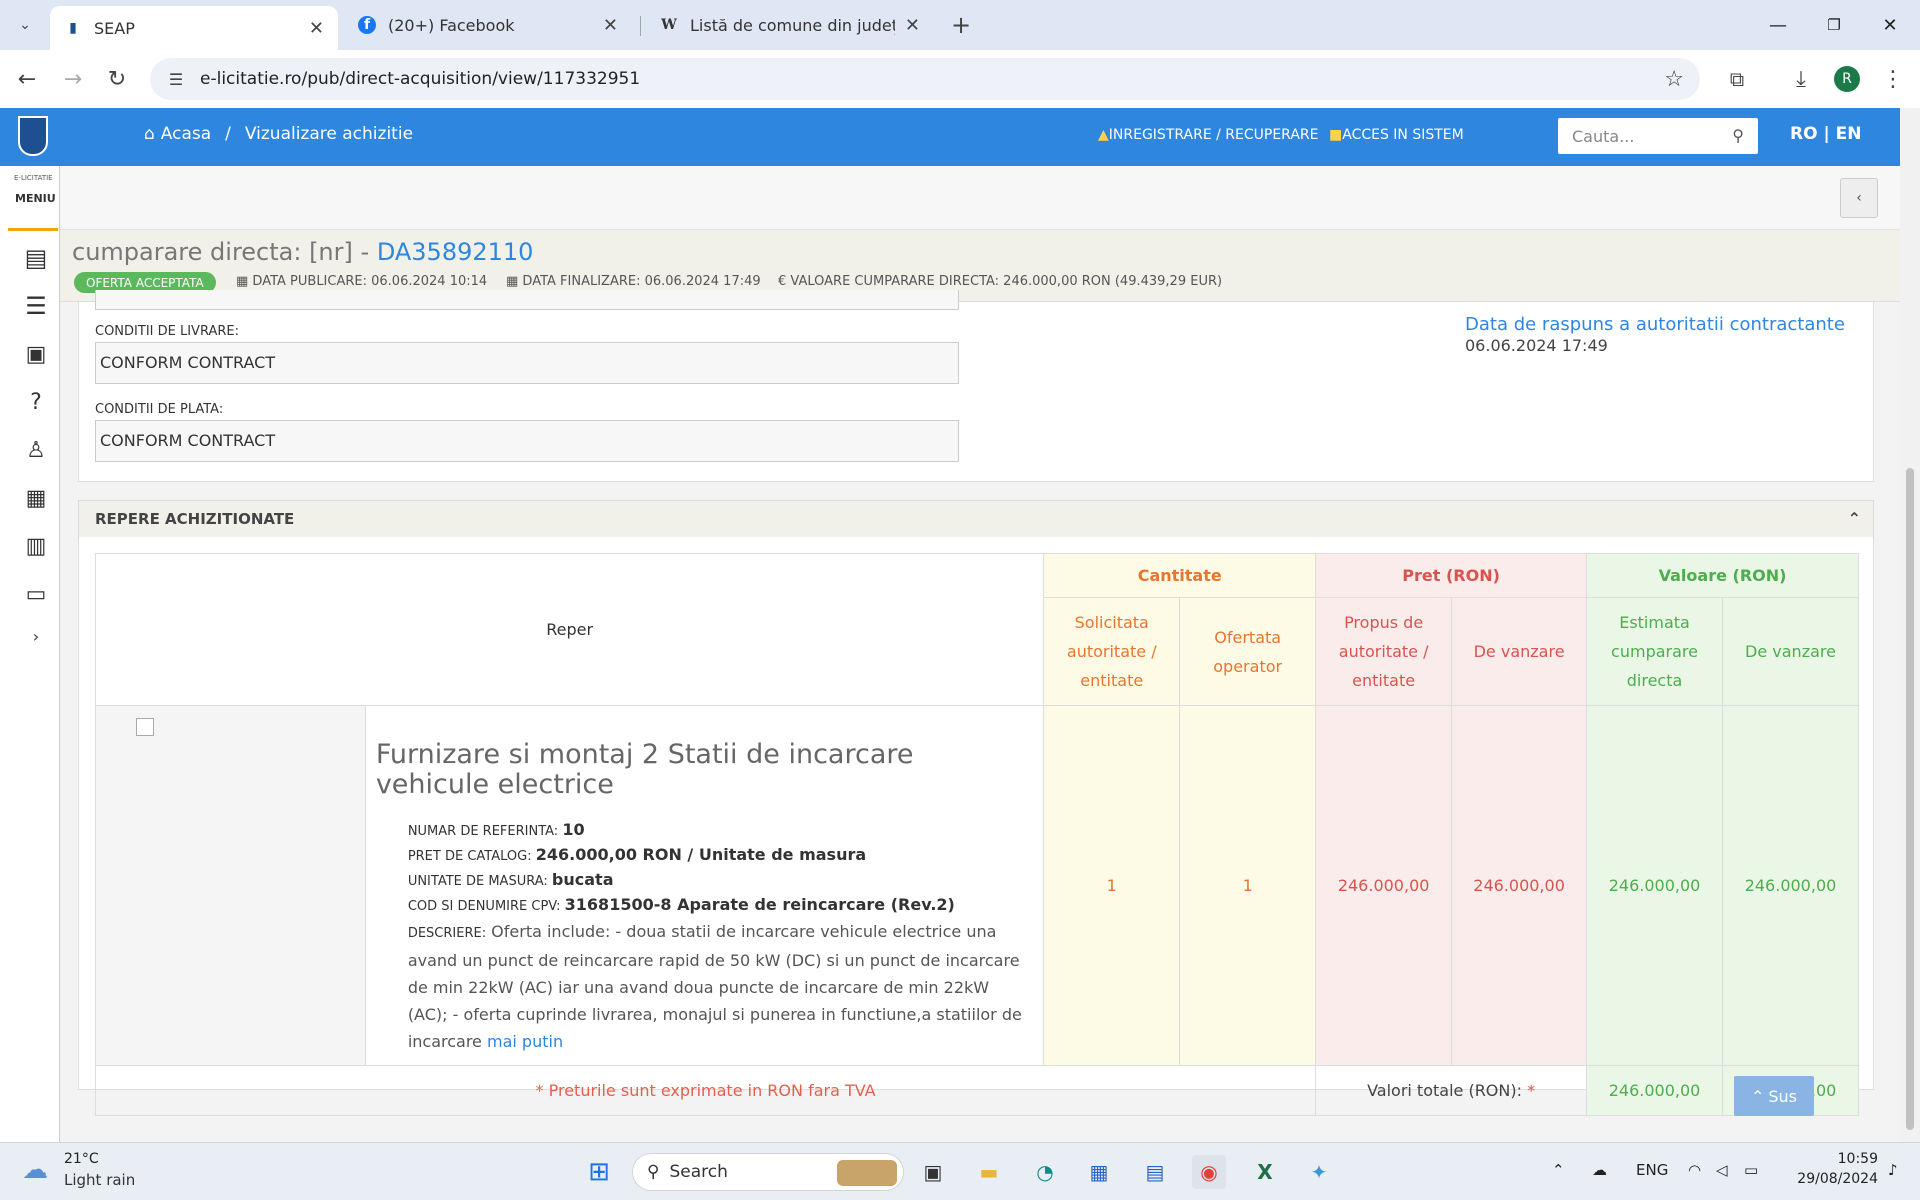  I want to click on reload-button: ↻, so click(117, 79).